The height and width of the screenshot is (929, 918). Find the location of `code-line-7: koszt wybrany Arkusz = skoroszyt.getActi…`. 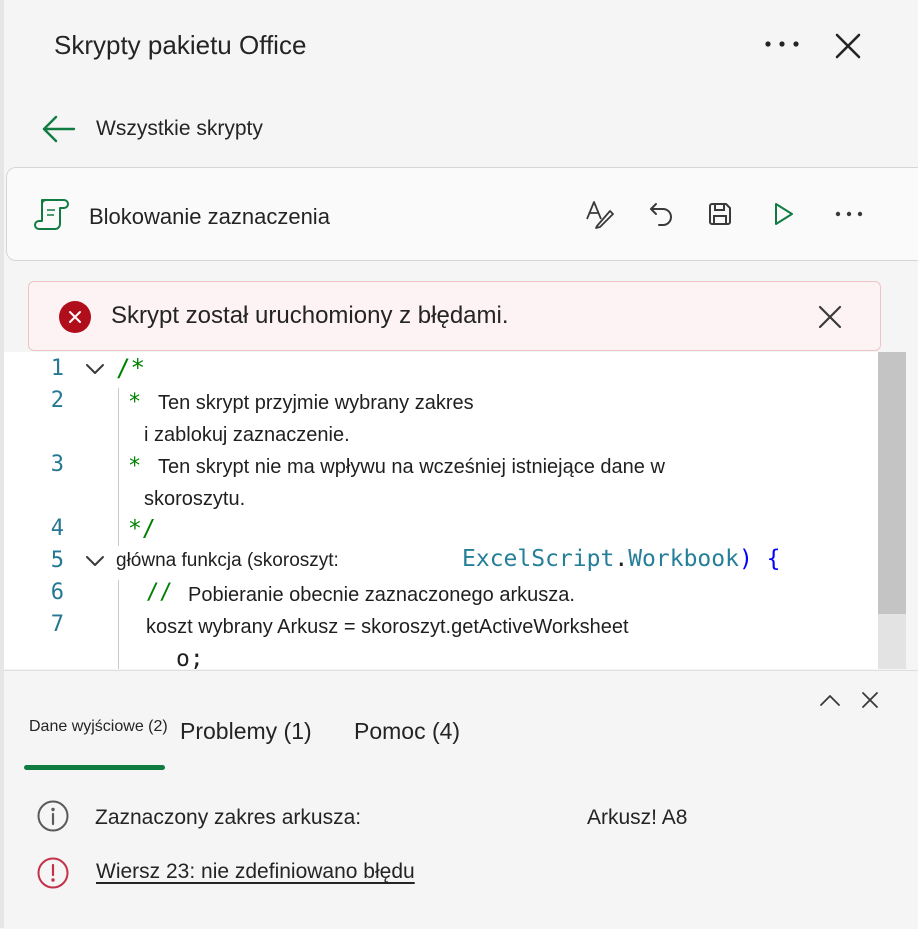

code-line-7: koszt wybrany Arkusz = skoroszyt.getActi… is located at coordinates (387, 627).